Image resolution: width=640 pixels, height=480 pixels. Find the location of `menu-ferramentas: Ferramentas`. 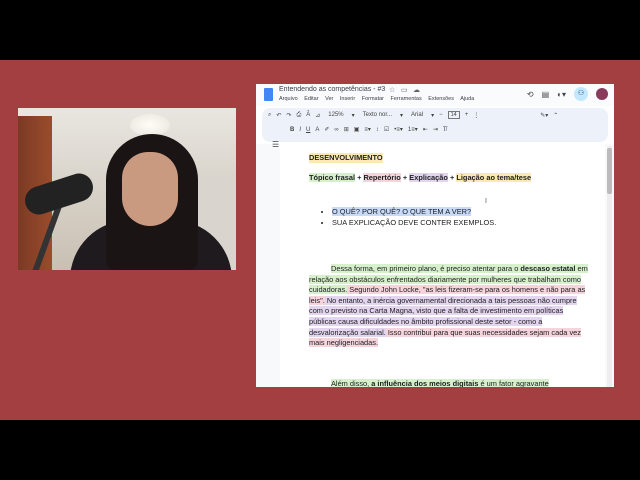

menu-ferramentas: Ferramentas is located at coordinates (406, 99).